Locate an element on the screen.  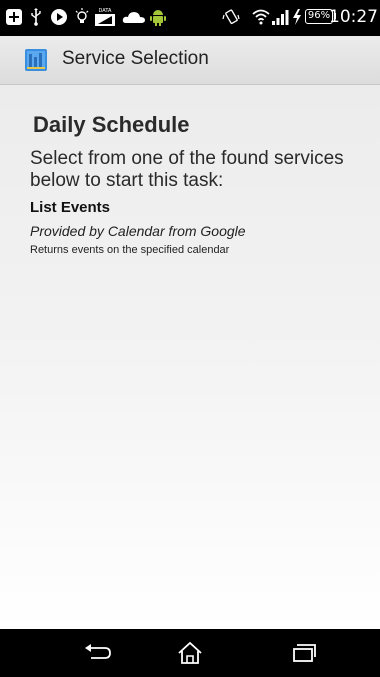
usb-icon is located at coordinates (36, 17).